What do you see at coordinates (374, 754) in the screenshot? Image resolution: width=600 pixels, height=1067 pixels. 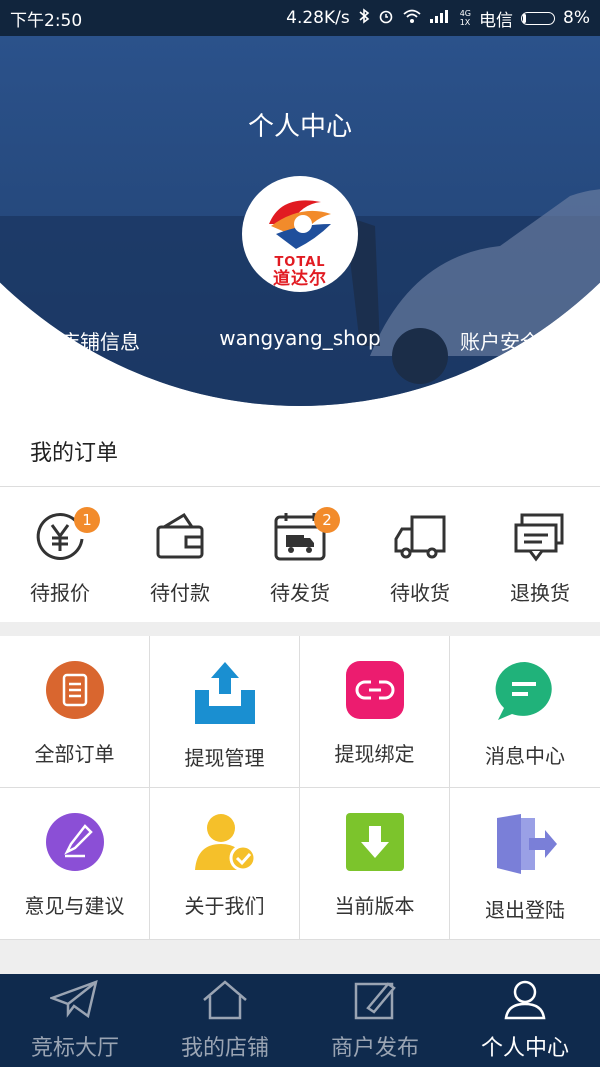 I see `menu-label: 提现绑定` at bounding box center [374, 754].